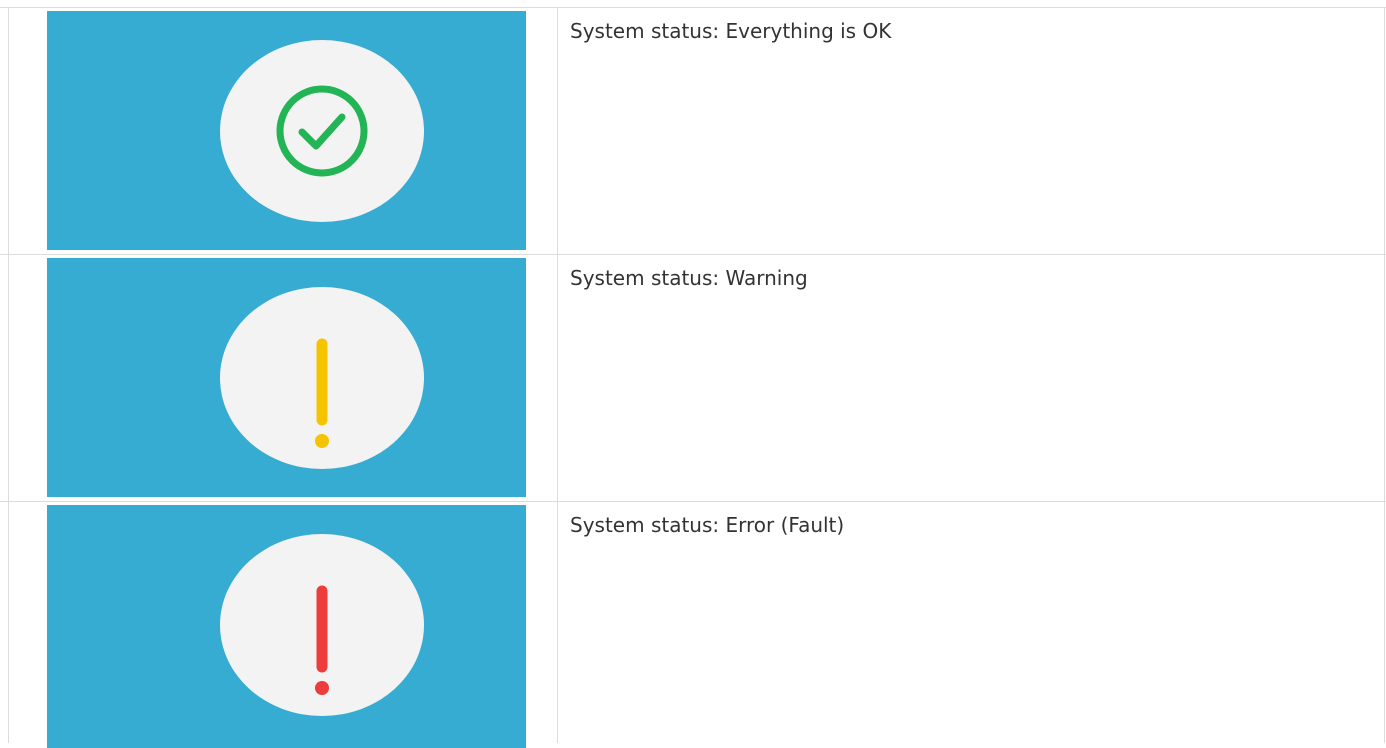 This screenshot has width=1386, height=748. What do you see at coordinates (707, 525) in the screenshot?
I see `status-description: System status: Error (Fault)` at bounding box center [707, 525].